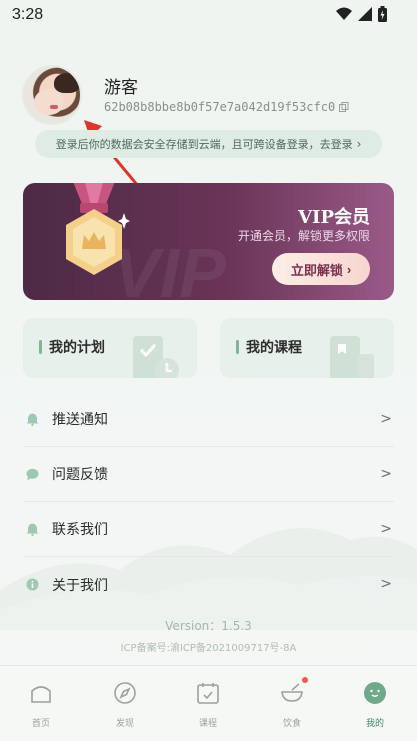  Describe the element at coordinates (125, 693) in the screenshot. I see `compass-icon` at that location.